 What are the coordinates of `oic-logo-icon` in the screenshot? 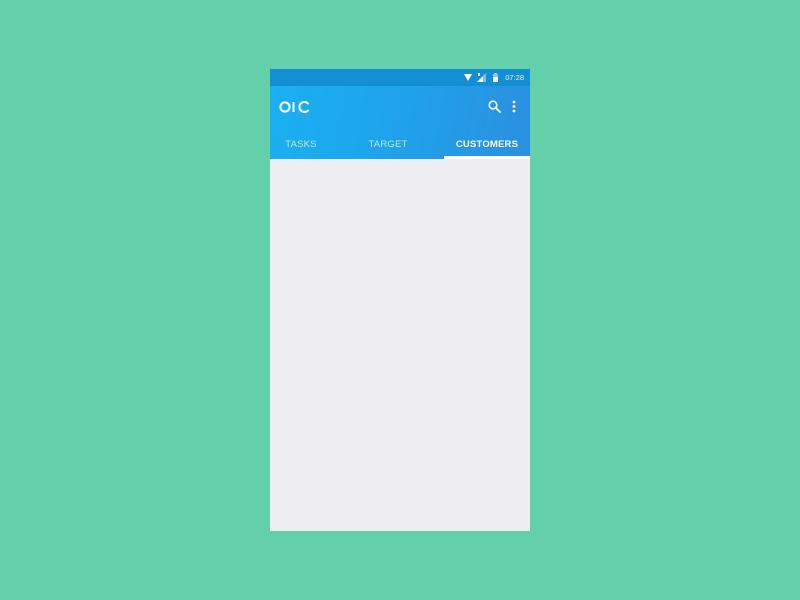 It's located at (294, 107).